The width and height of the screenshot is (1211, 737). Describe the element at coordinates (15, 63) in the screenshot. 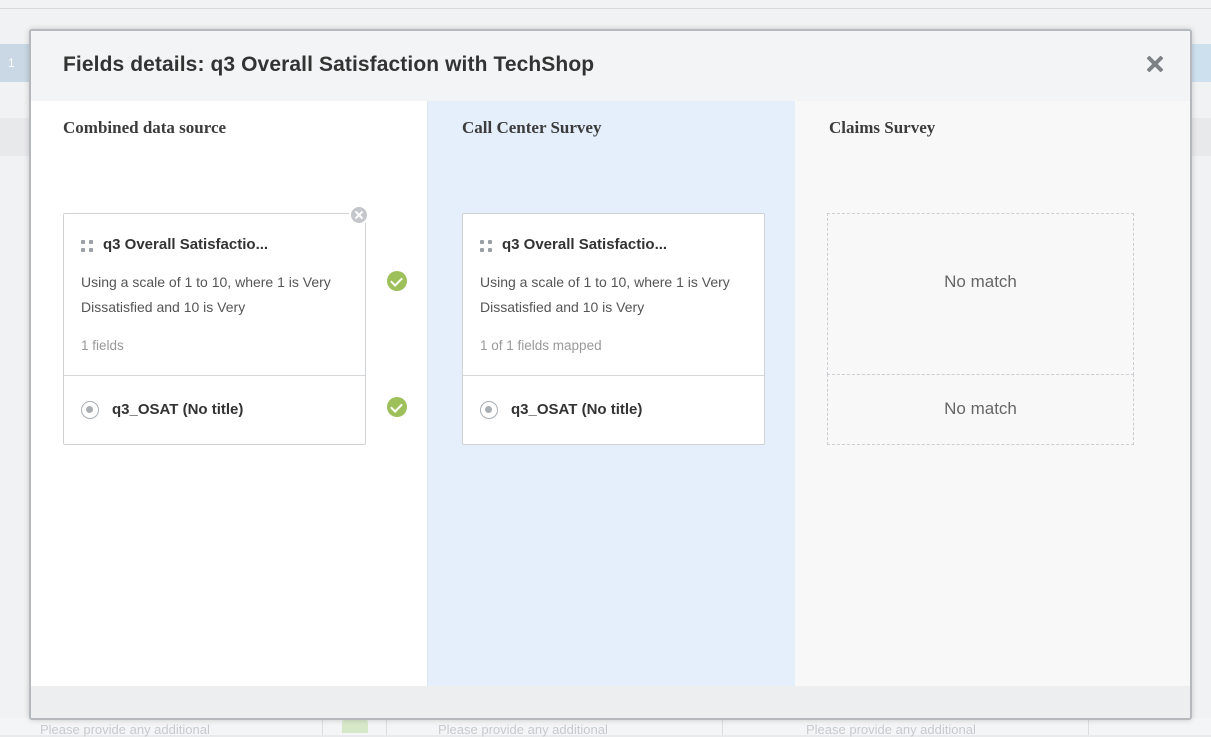

I see `background-tab: 1` at that location.